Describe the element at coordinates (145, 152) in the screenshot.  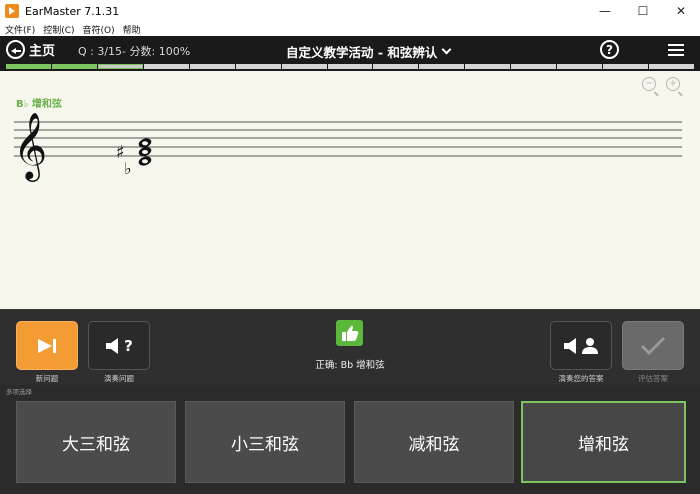
I see `chord-notes` at that location.